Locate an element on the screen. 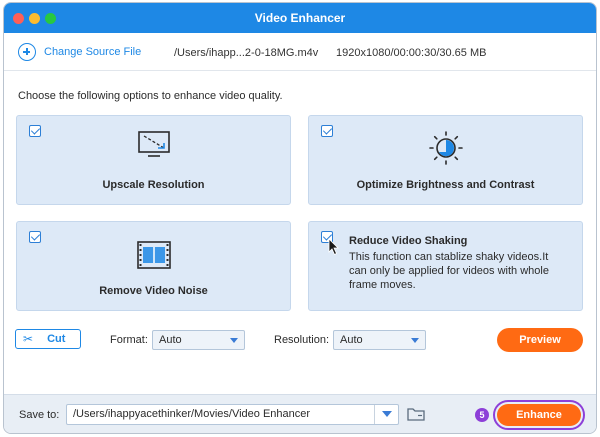 The height and width of the screenshot is (437, 600). option-remove-video-noise: Remove Video Noise is located at coordinates (153, 266).